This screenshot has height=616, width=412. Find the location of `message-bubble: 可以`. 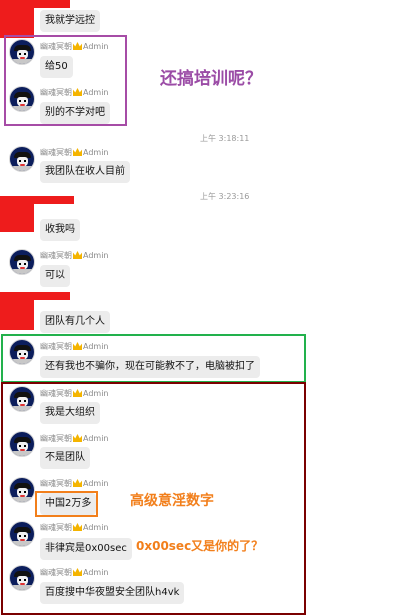

message-bubble: 可以 is located at coordinates (55, 276).